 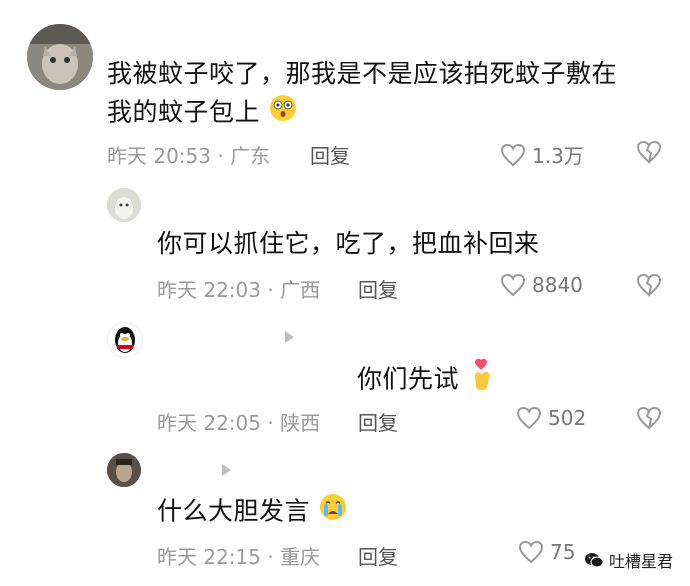 I want to click on comment-time: 昨天 22:05 · 陕西, so click(x=239, y=423).